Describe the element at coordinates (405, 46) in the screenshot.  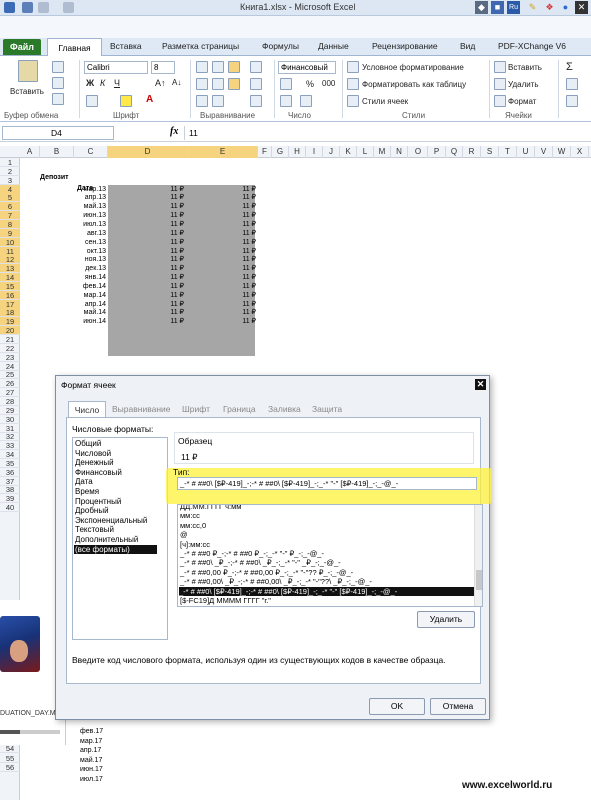
I see `tab-review: Рецензирование` at that location.